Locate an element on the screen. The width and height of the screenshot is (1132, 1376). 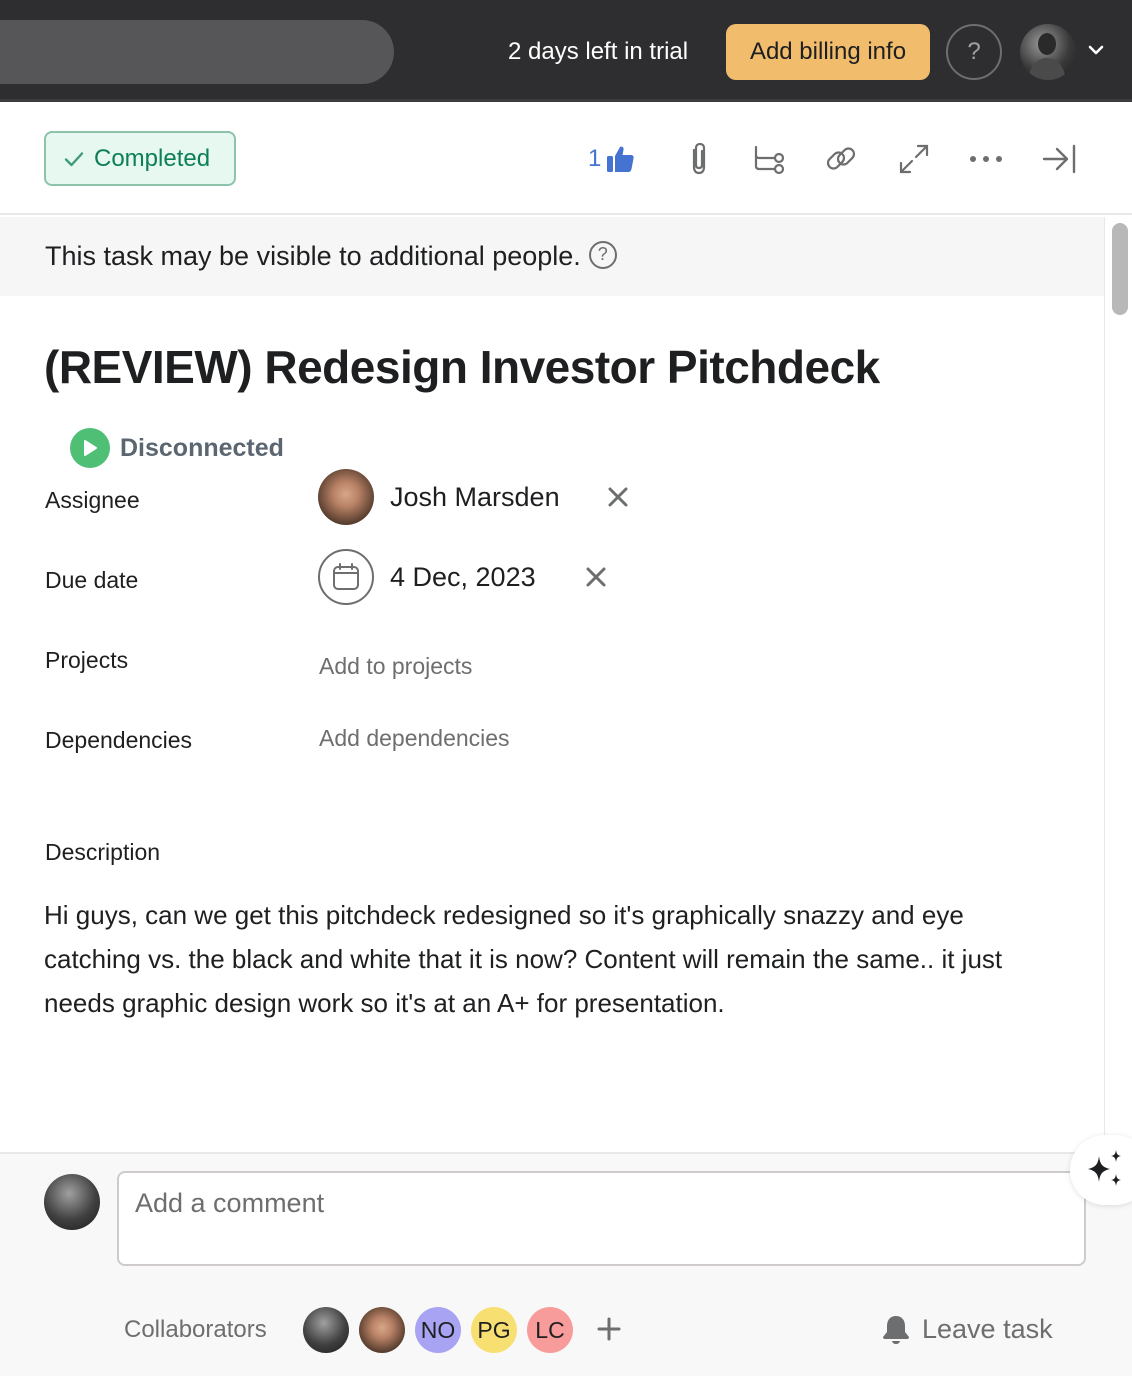
leave-task-label: Leave task is located at coordinates (987, 1328).